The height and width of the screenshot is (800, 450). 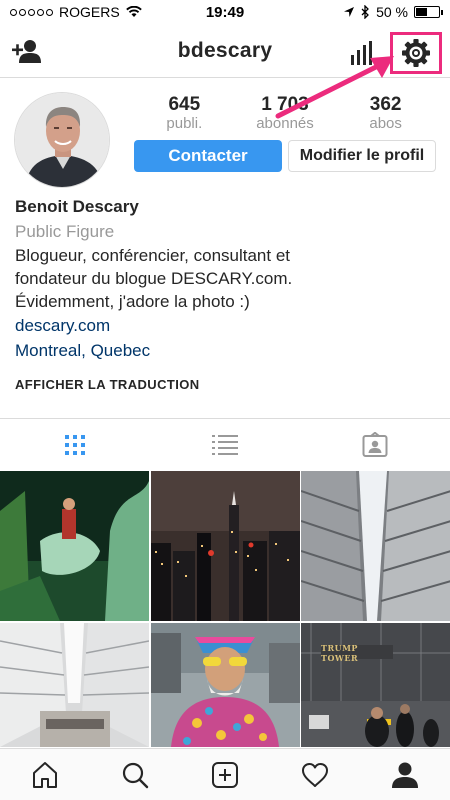 What do you see at coordinates (385, 123) in the screenshot?
I see `stat-following-label: abos` at bounding box center [385, 123].